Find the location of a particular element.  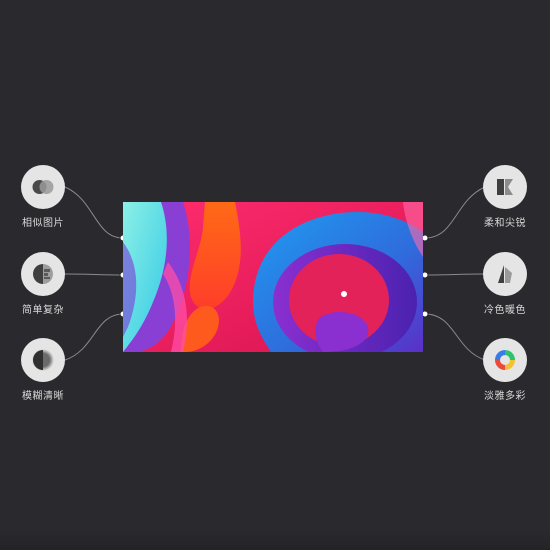

cool-warm-icon is located at coordinates (505, 274).